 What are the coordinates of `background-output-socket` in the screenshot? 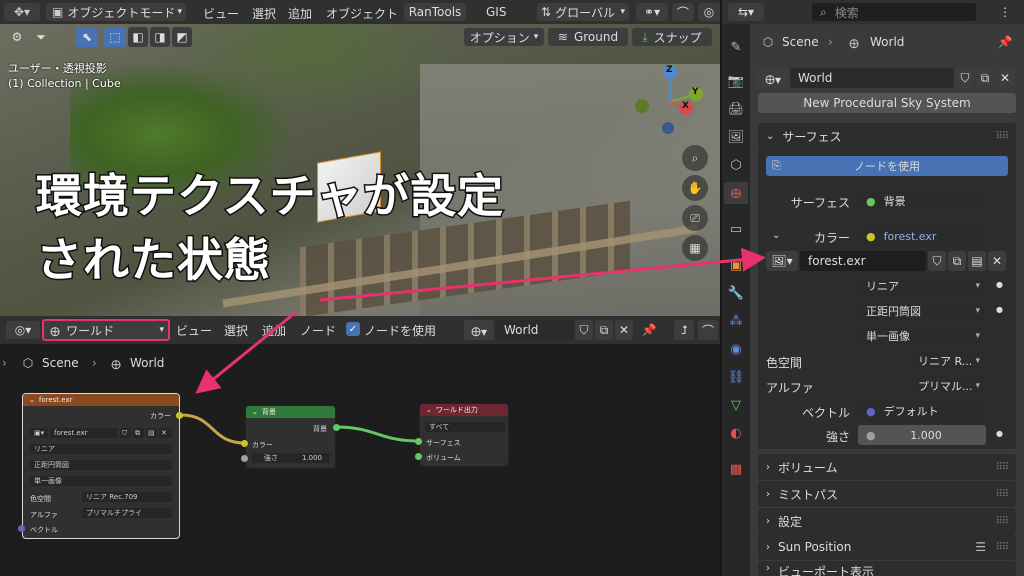 It's located at (336, 427).